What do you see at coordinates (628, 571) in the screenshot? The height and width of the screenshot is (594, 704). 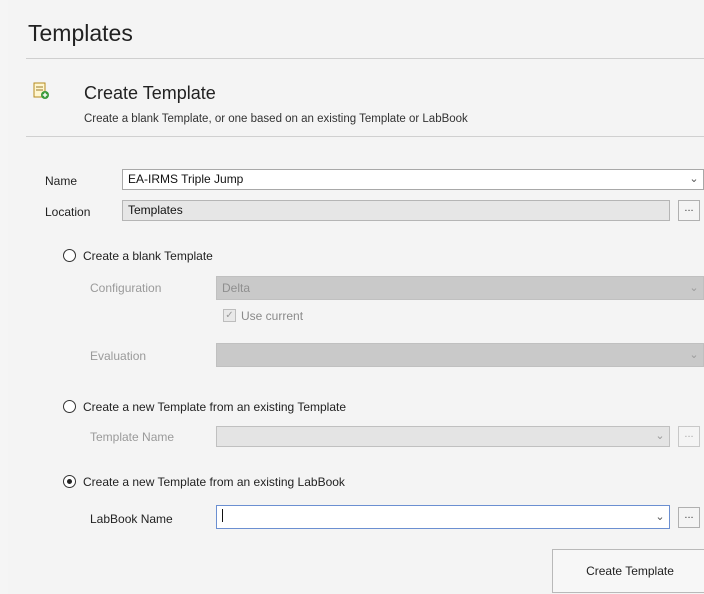 I see `create-template-button: Create Template` at bounding box center [628, 571].